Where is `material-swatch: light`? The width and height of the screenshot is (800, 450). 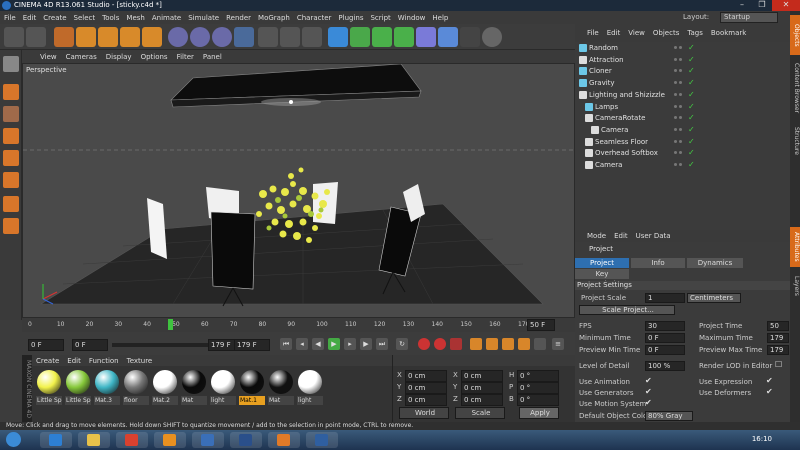
material-swatch: light is located at coordinates (310, 387).